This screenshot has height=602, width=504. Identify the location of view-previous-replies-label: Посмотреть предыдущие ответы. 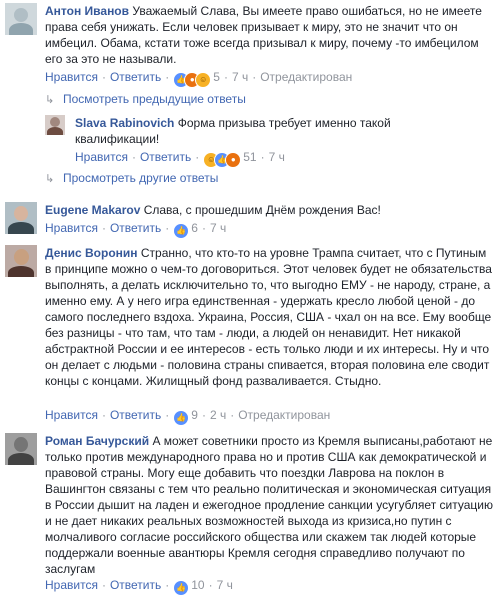
(154, 99).